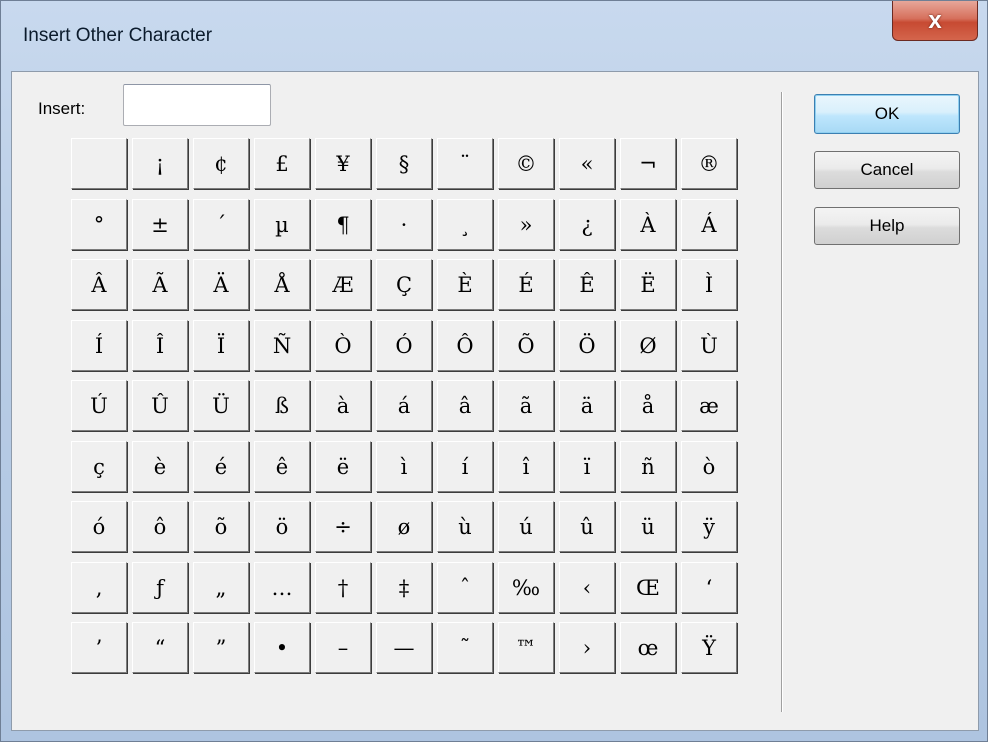  What do you see at coordinates (526, 345) in the screenshot?
I see `character-cell: Õ` at bounding box center [526, 345].